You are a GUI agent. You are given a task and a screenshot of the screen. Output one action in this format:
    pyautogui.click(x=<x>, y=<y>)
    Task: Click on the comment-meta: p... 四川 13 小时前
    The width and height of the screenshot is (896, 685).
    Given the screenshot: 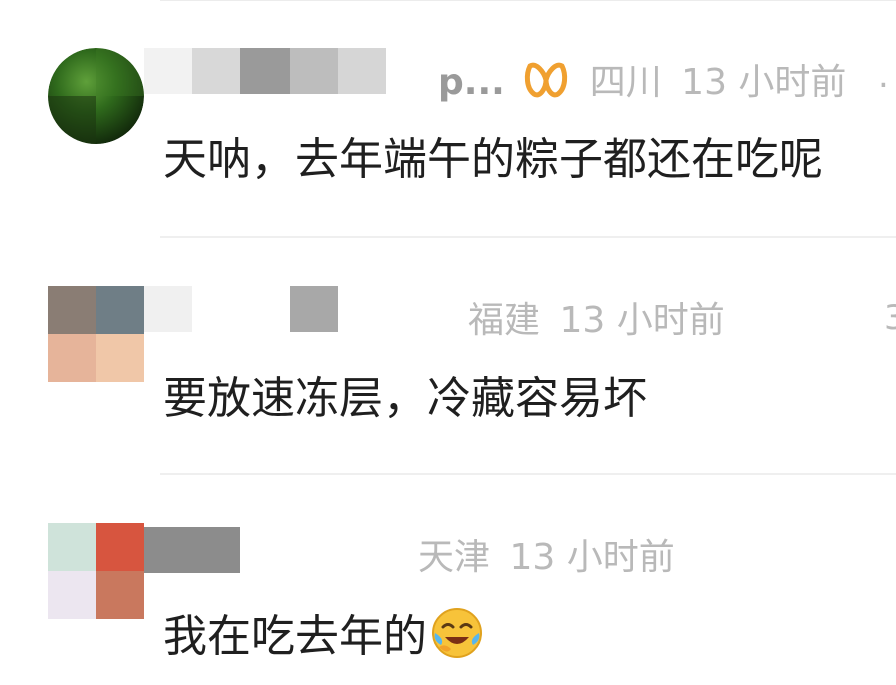 What is the action you would take?
    pyautogui.click(x=642, y=83)
    